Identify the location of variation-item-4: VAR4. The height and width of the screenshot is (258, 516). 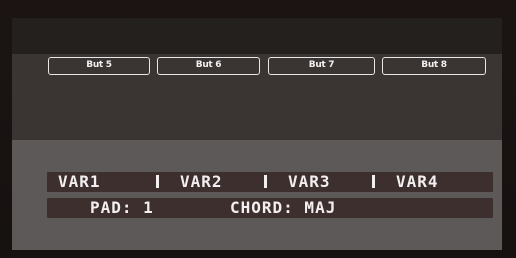
(417, 182).